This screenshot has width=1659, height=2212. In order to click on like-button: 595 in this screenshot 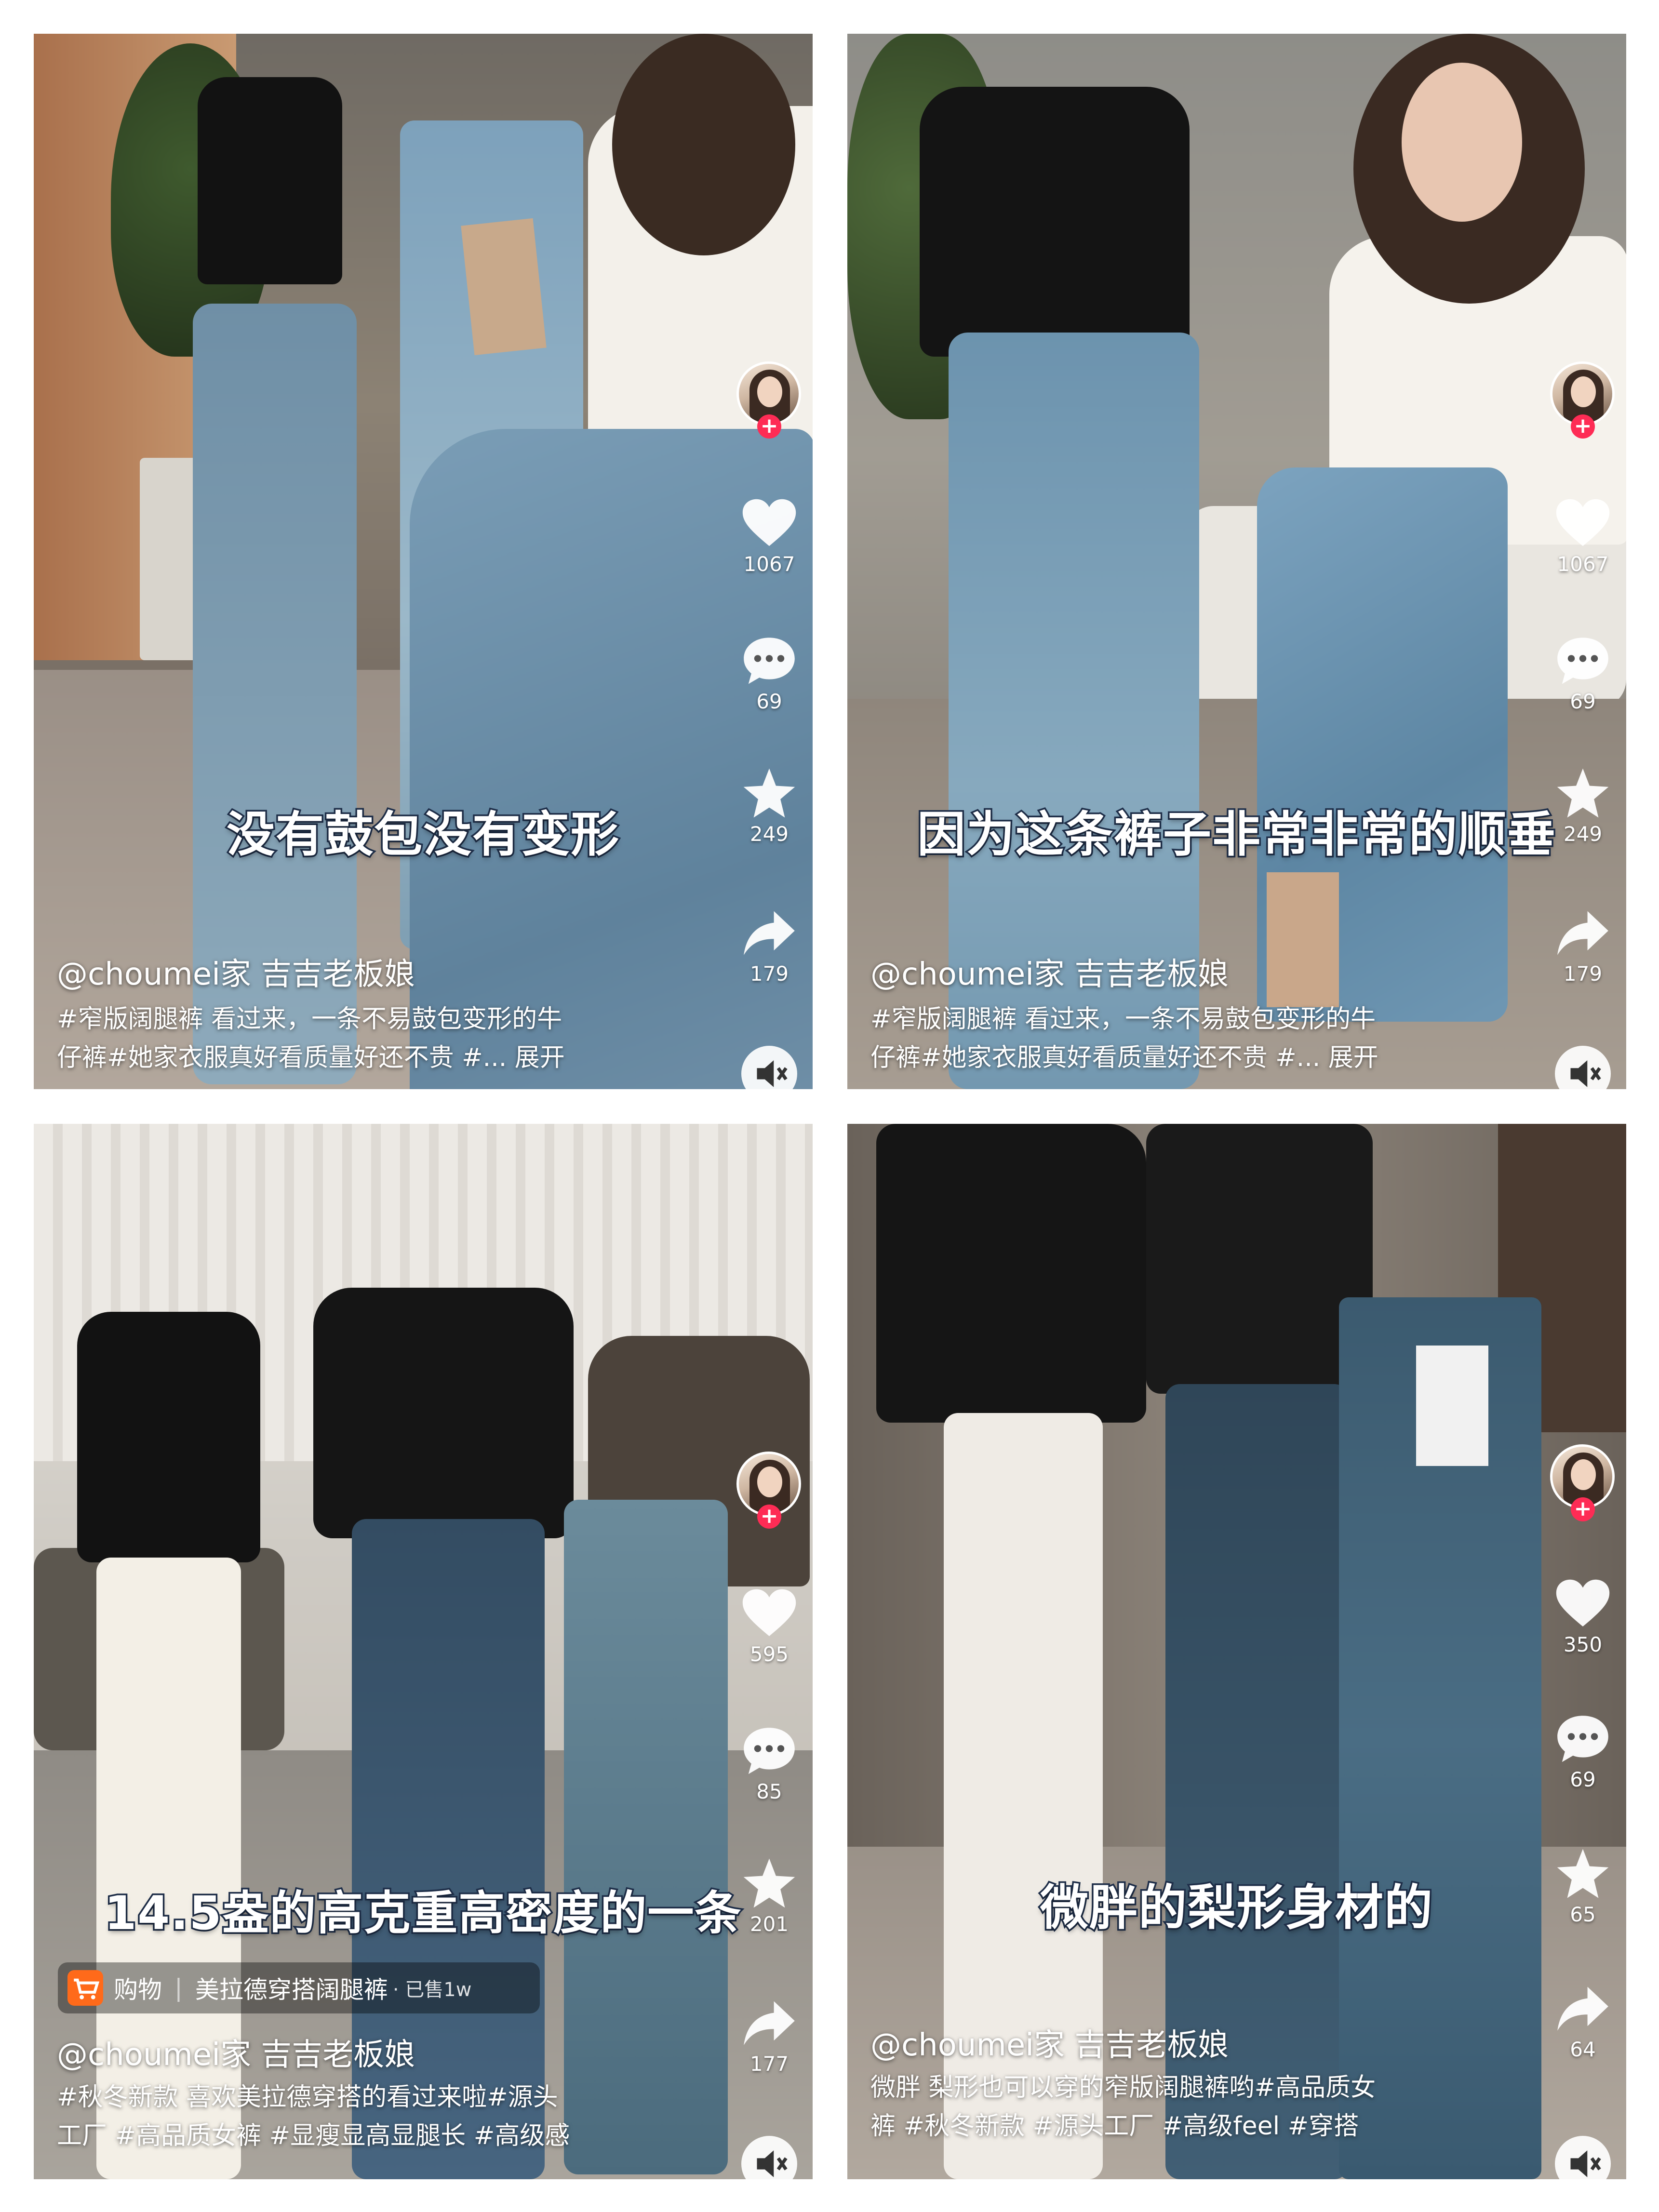, I will do `click(769, 1626)`.